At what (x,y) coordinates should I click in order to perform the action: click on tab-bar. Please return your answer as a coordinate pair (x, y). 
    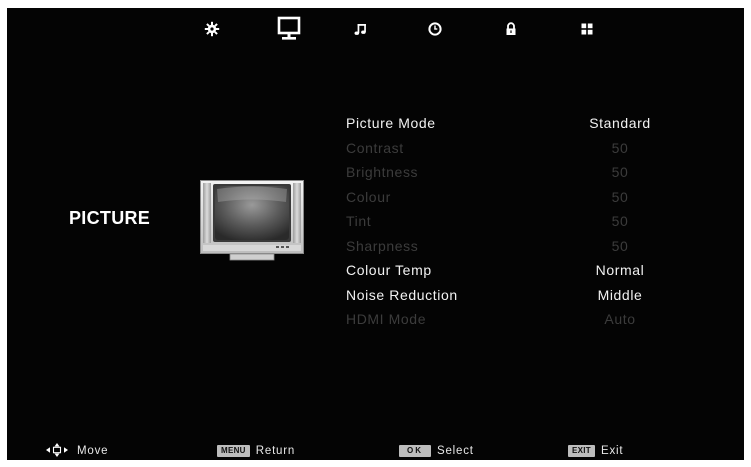
    Looking at the image, I should click on (375, 30).